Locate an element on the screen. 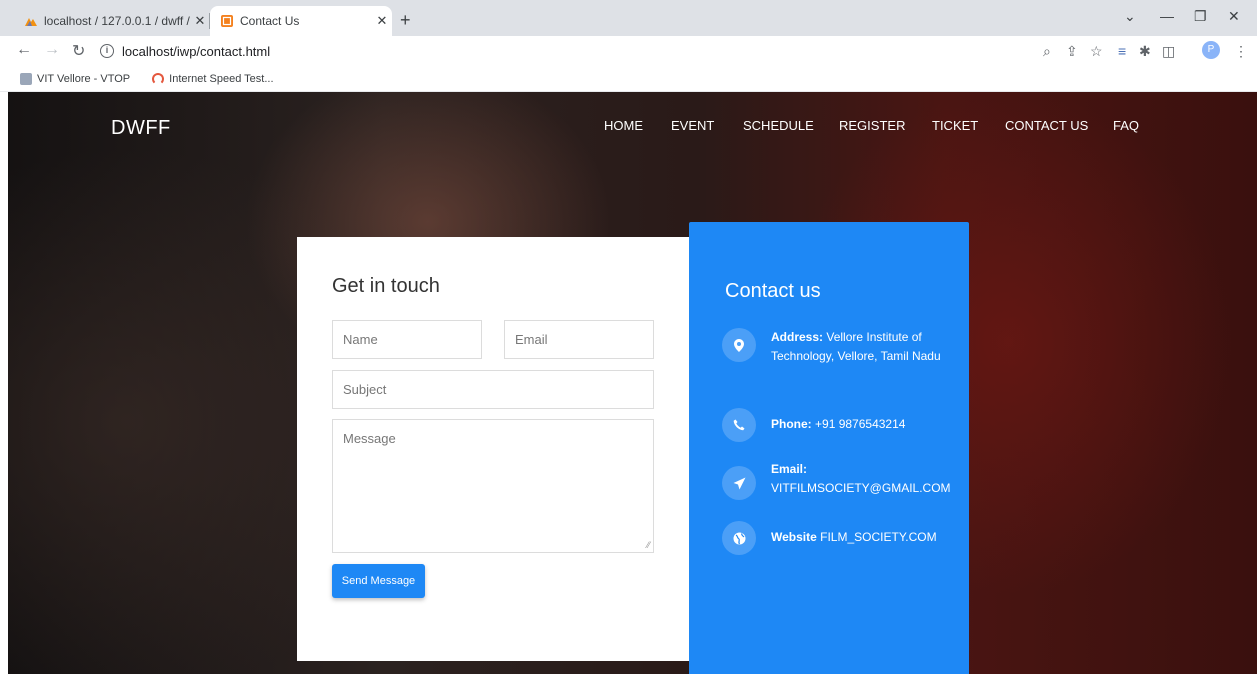 Image resolution: width=1257 pixels, height=674 pixels. bookmark-label: VIT Vellore - VTOP is located at coordinates (84, 78).